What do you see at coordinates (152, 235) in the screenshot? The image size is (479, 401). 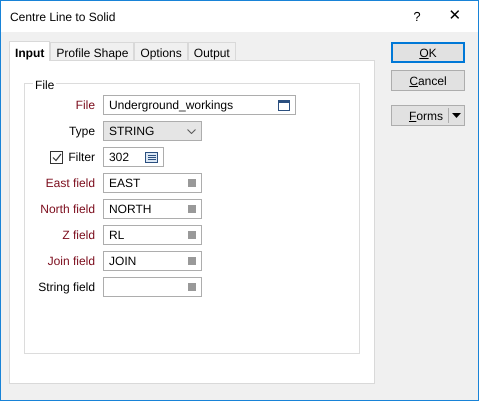 I see `field-selector: RL` at bounding box center [152, 235].